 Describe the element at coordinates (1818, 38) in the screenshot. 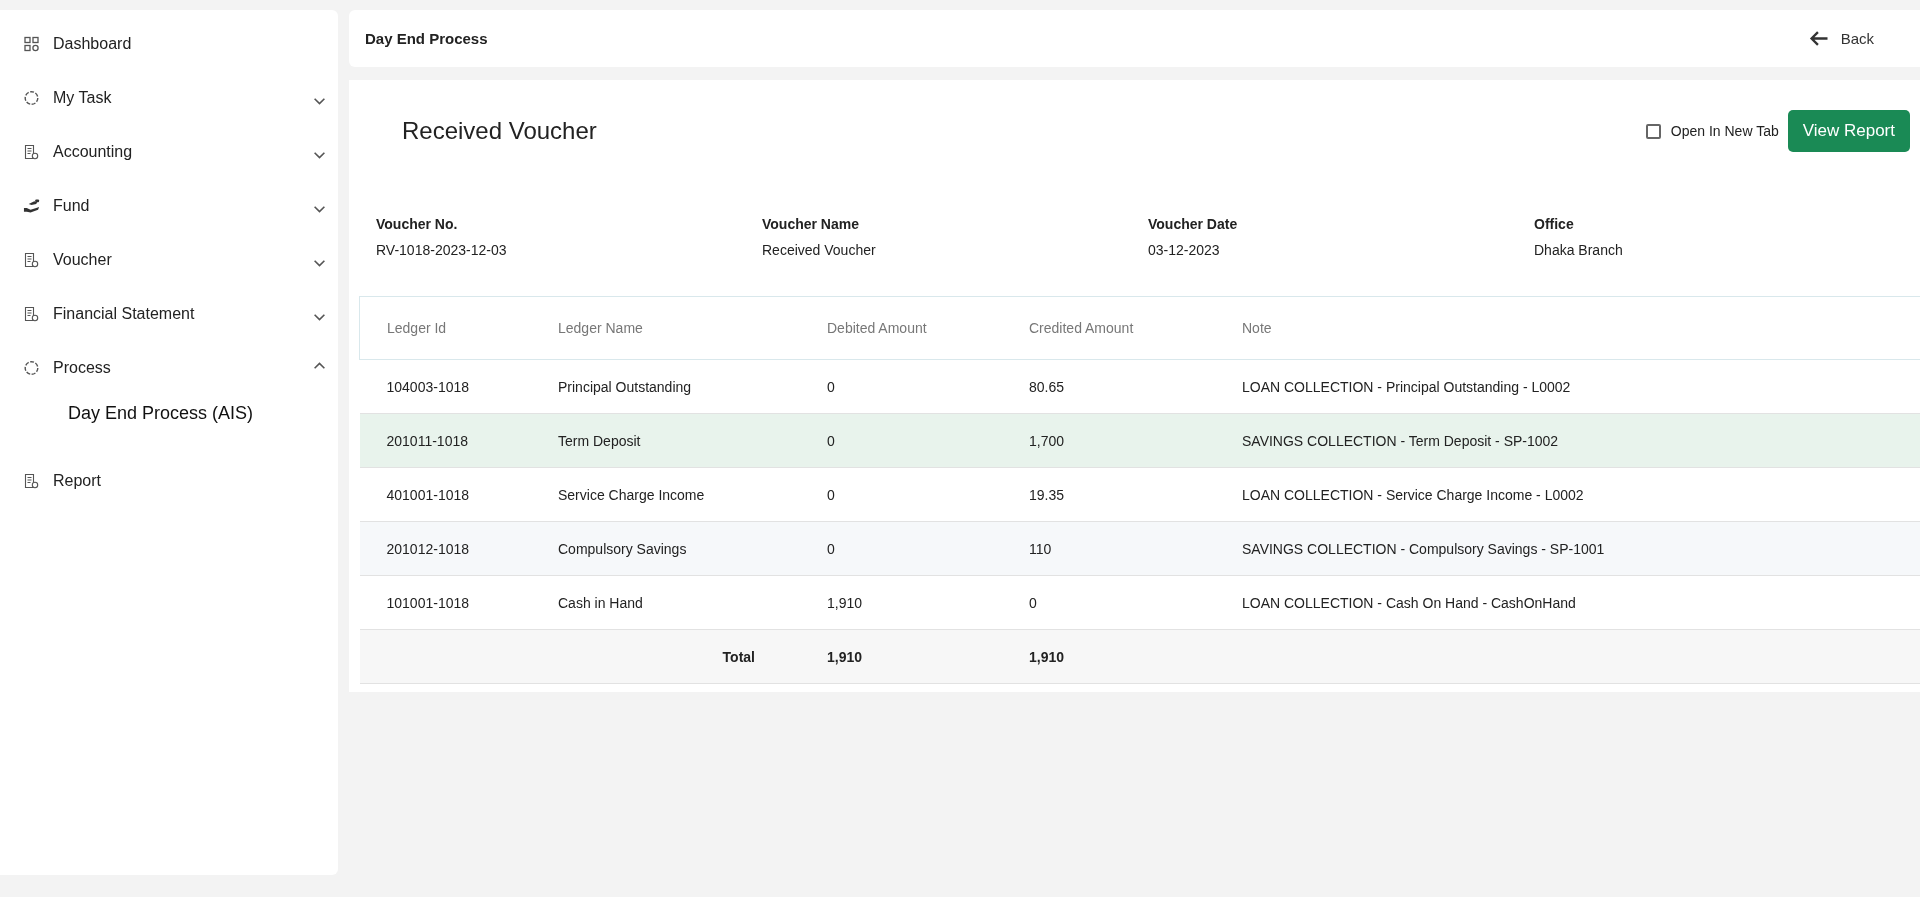

I see `arrow-left-icon` at that location.